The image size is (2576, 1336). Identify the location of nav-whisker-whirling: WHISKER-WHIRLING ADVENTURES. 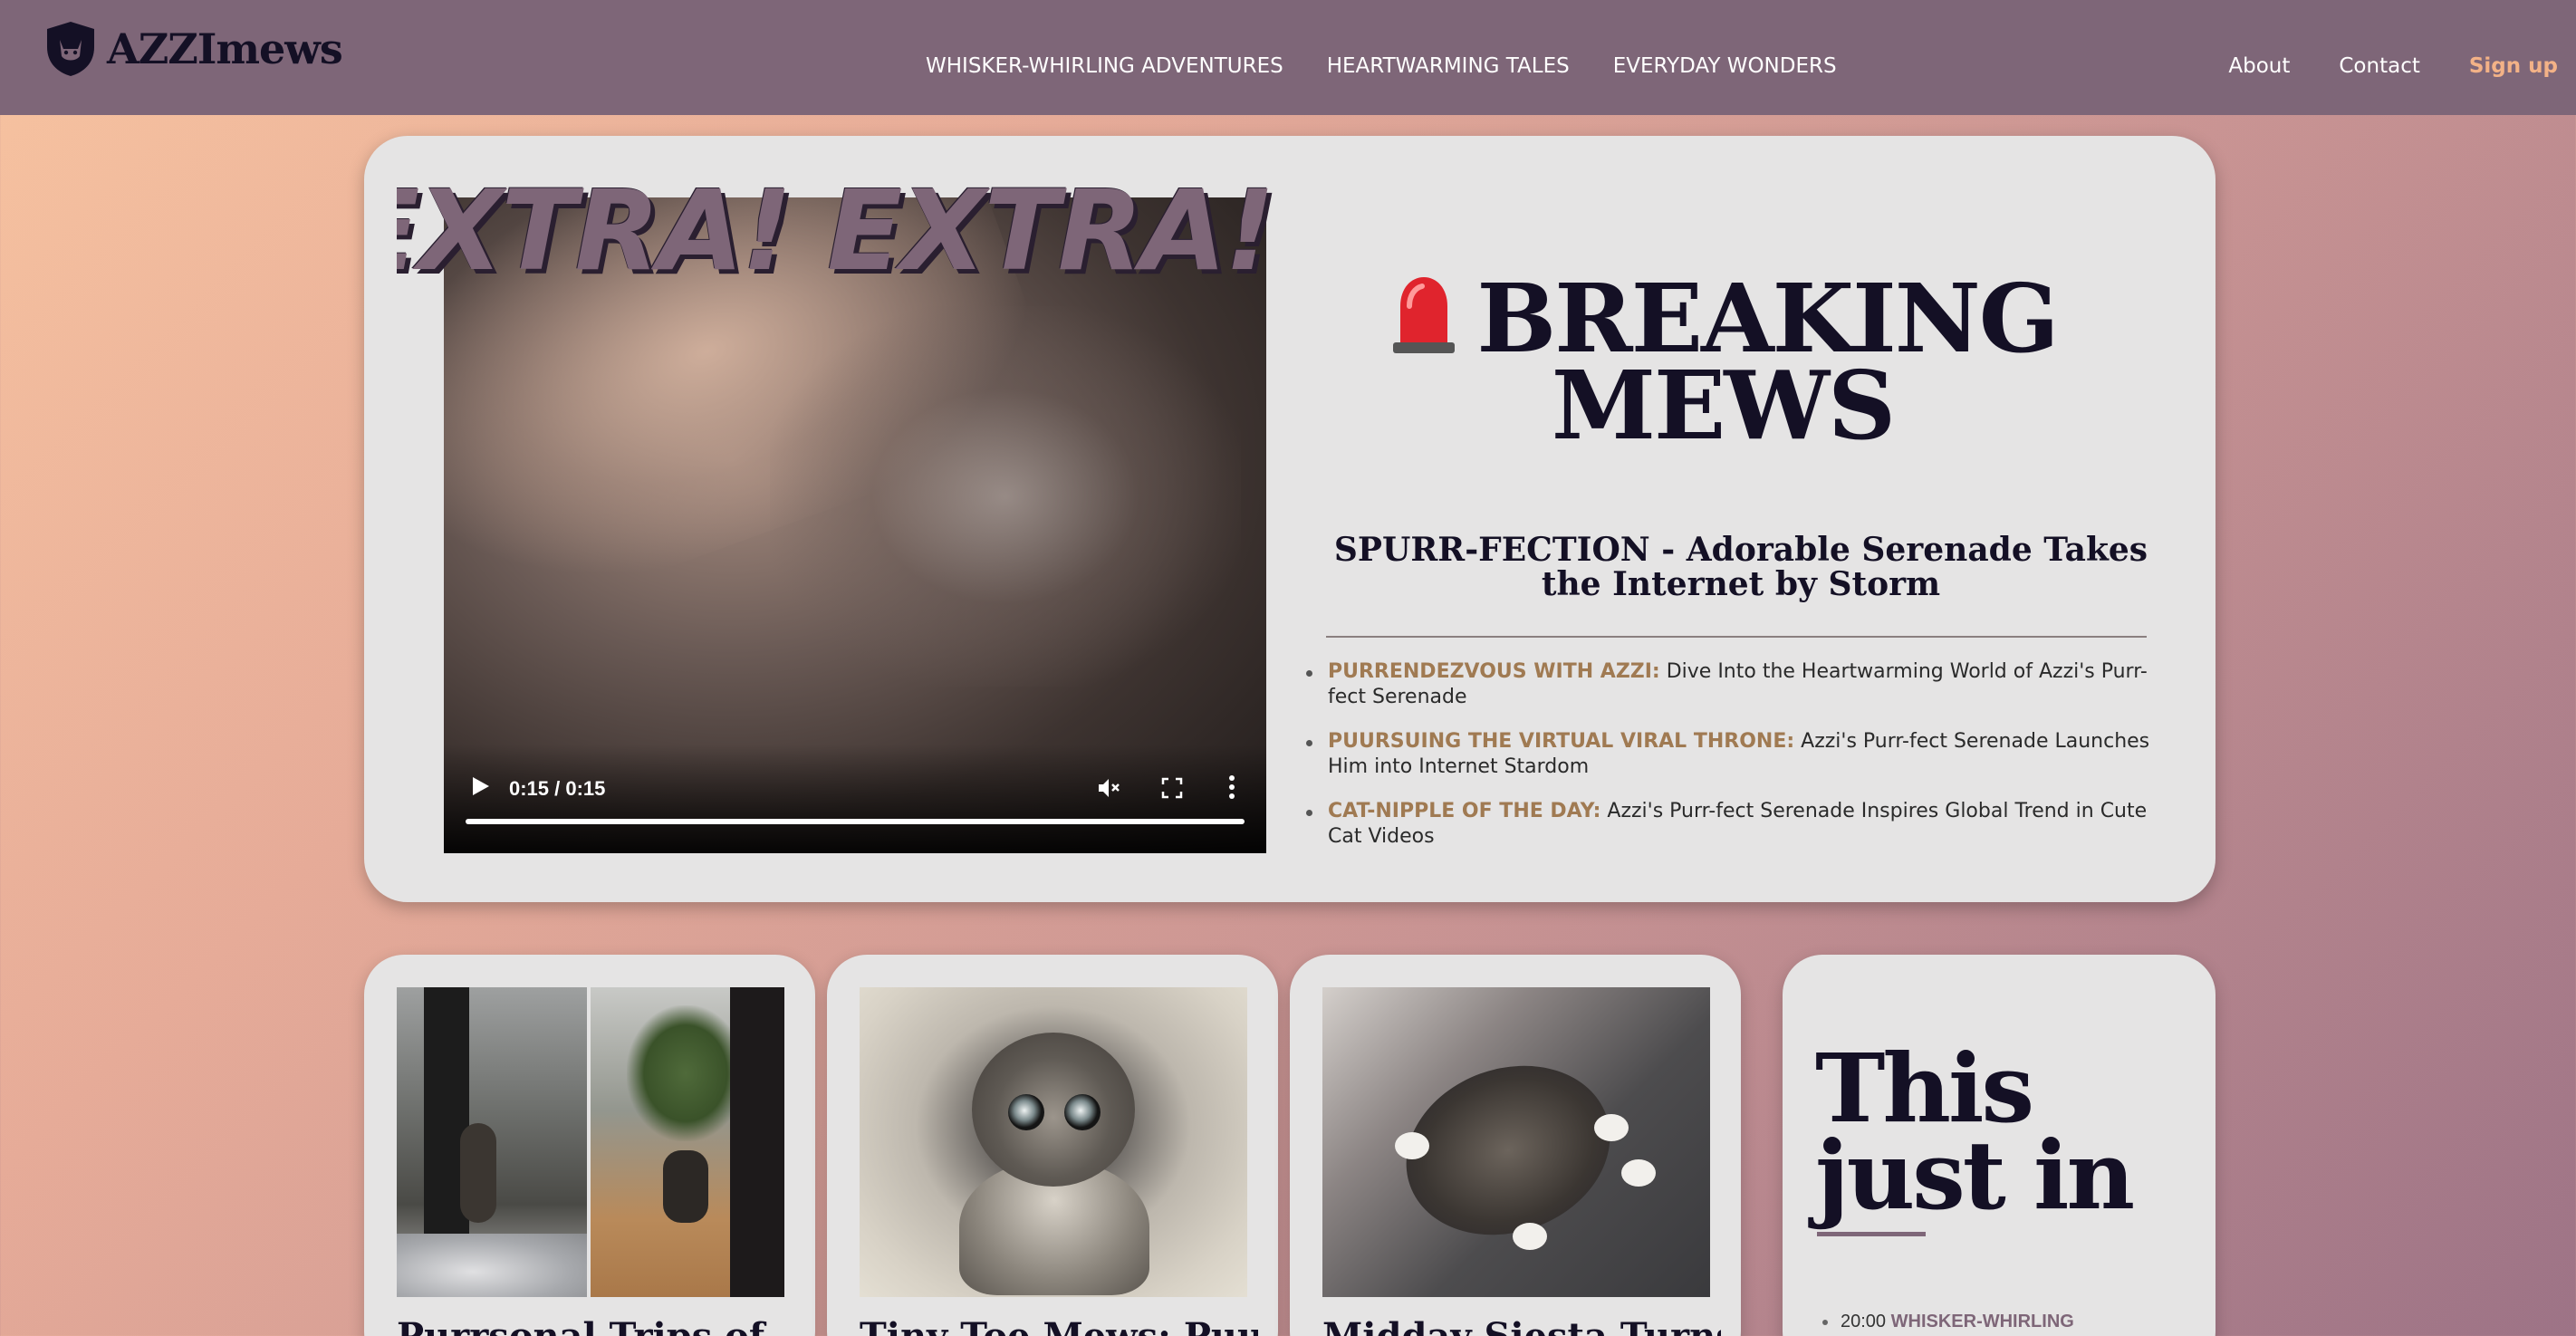
(1104, 66).